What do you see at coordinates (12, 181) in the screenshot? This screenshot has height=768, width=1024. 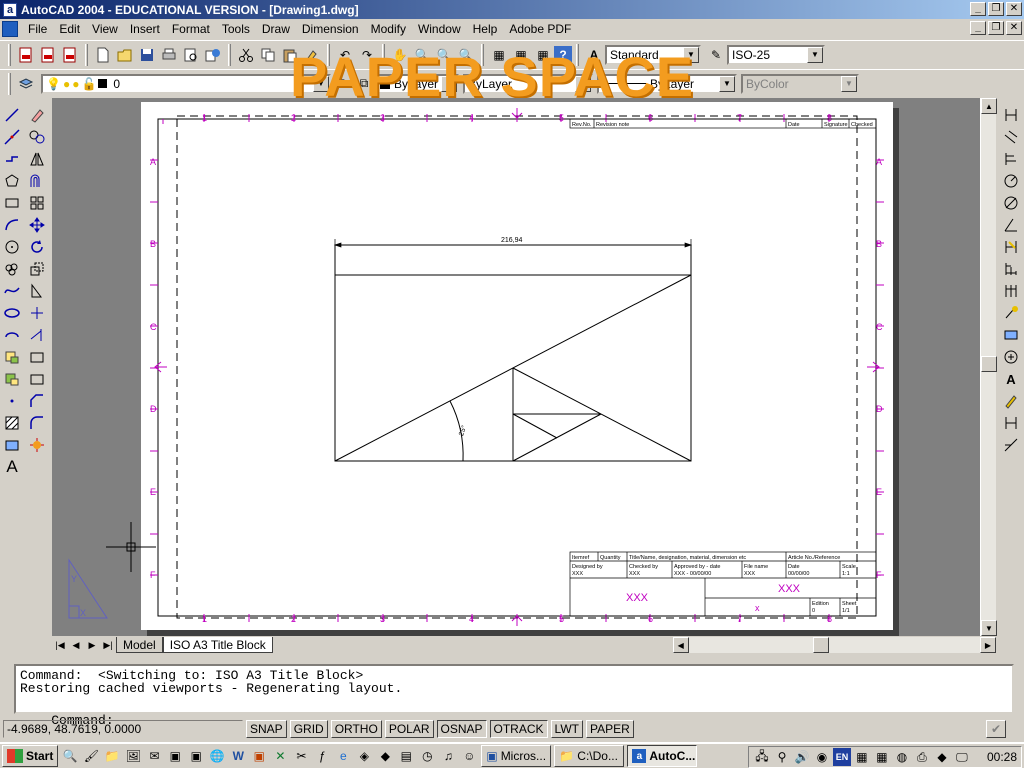 I see `polygon-icon` at bounding box center [12, 181].